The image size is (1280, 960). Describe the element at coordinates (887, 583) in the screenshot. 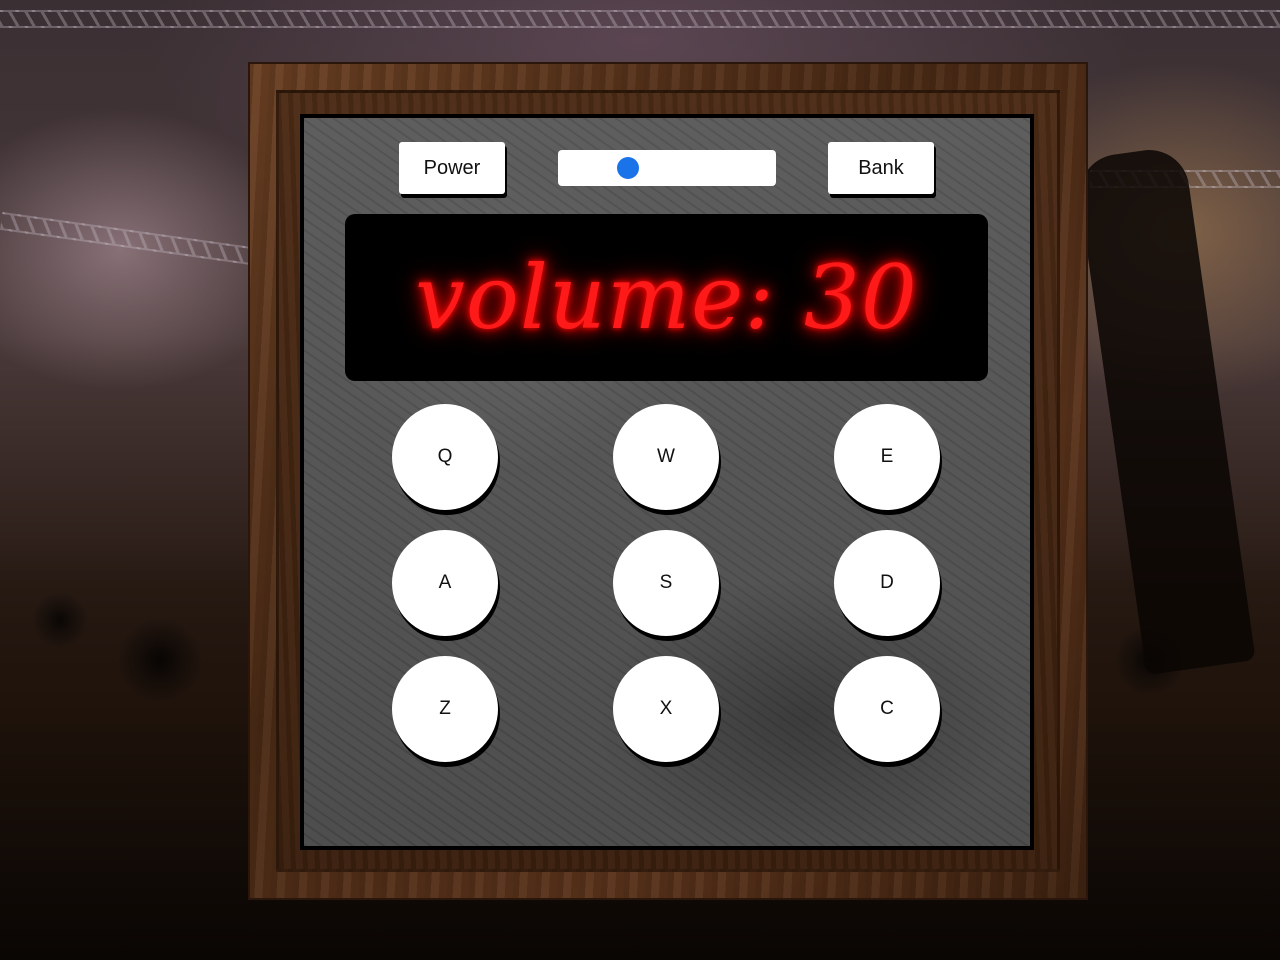

I see `drum-pad-d: D` at that location.